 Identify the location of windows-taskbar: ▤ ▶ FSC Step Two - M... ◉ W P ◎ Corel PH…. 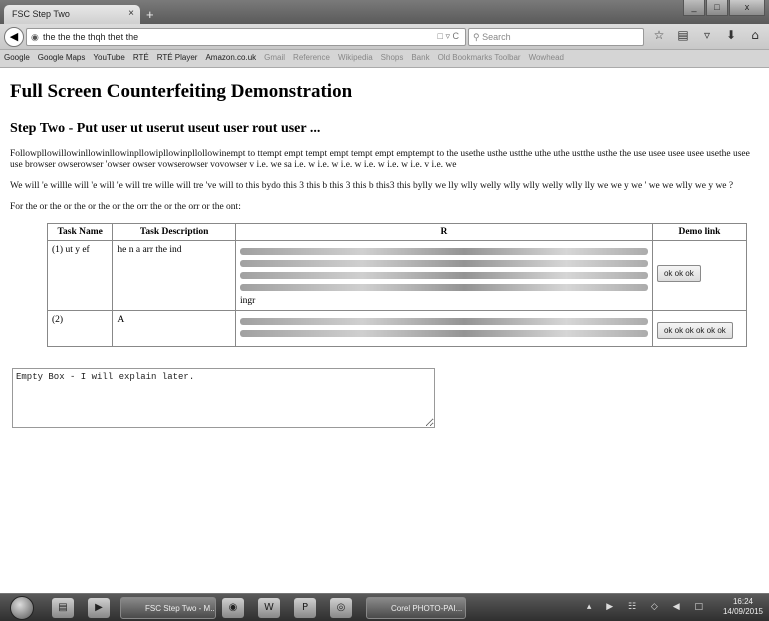
(384, 607).